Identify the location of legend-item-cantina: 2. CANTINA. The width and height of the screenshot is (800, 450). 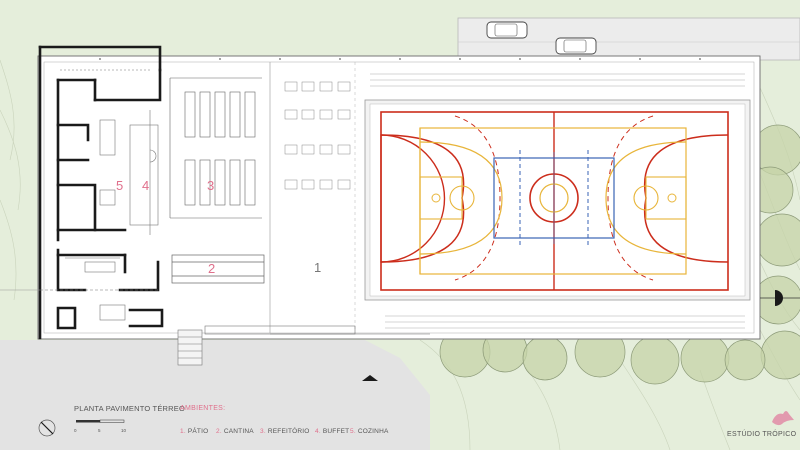
(235, 431).